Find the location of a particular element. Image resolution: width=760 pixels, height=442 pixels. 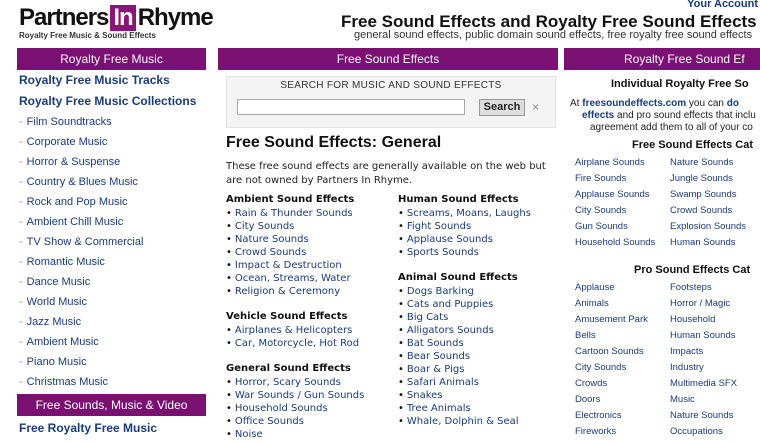

nav-item-world-music: - World Music is located at coordinates (114, 302).